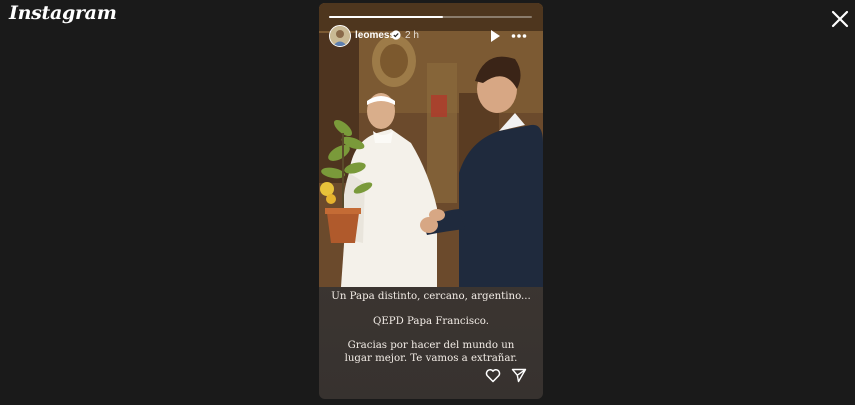 This screenshot has width=855, height=405. I want to click on more-icon, so click(519, 36).